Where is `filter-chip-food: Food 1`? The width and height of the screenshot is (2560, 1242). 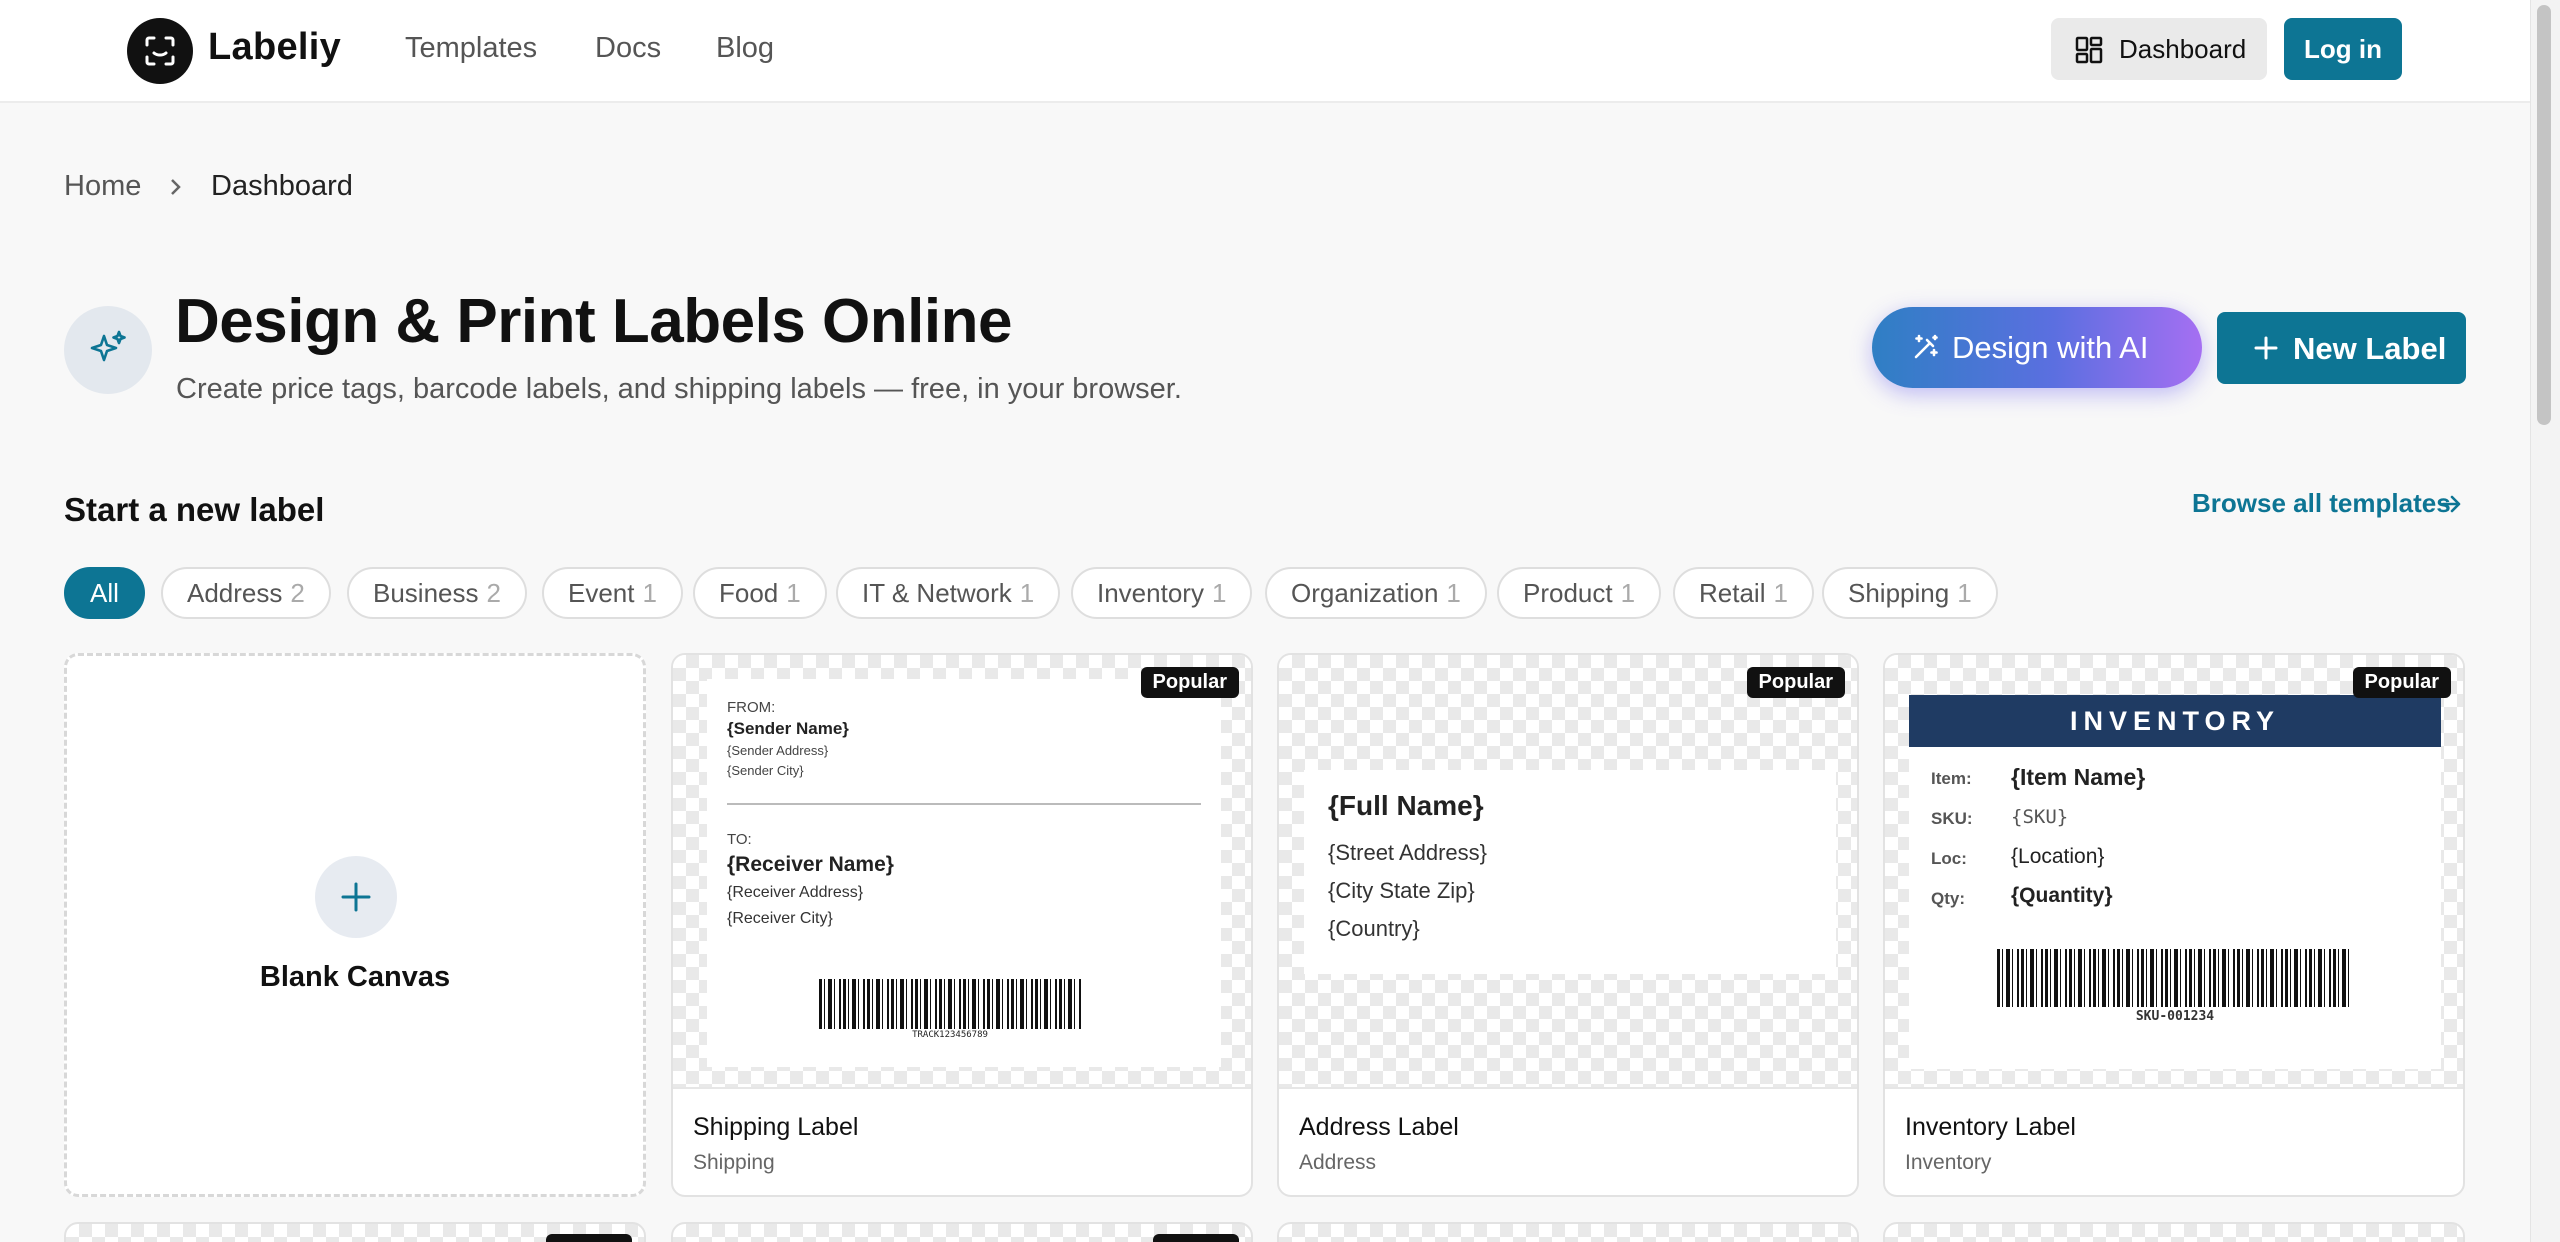 filter-chip-food: Food 1 is located at coordinates (760, 593).